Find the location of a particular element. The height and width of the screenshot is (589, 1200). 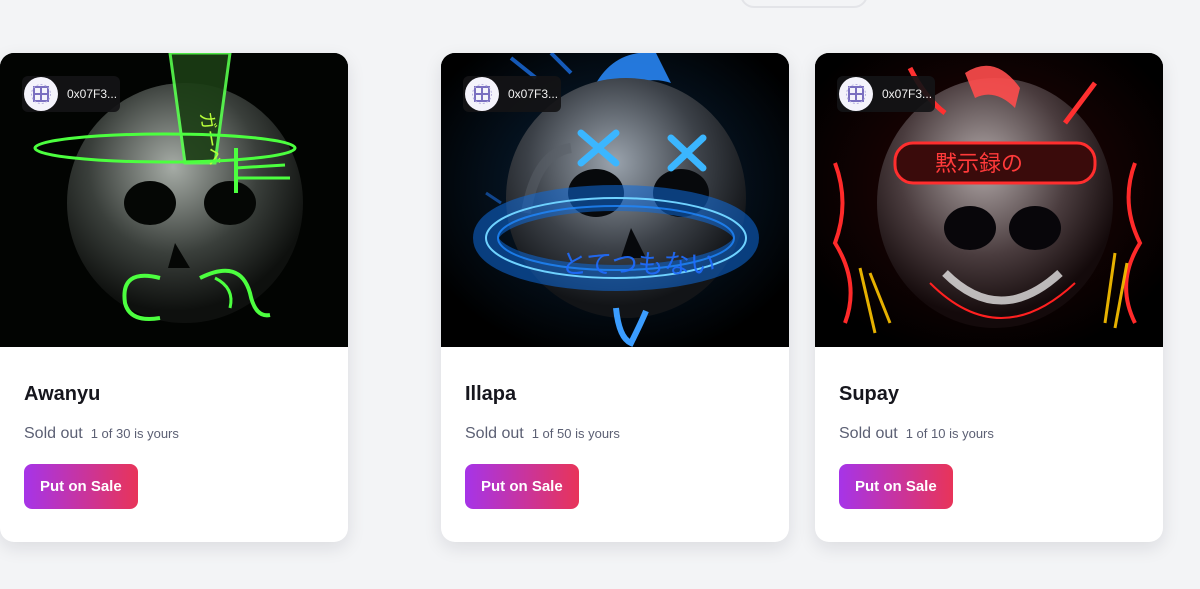

artwork-caption: とてつもない is located at coordinates (638, 265).